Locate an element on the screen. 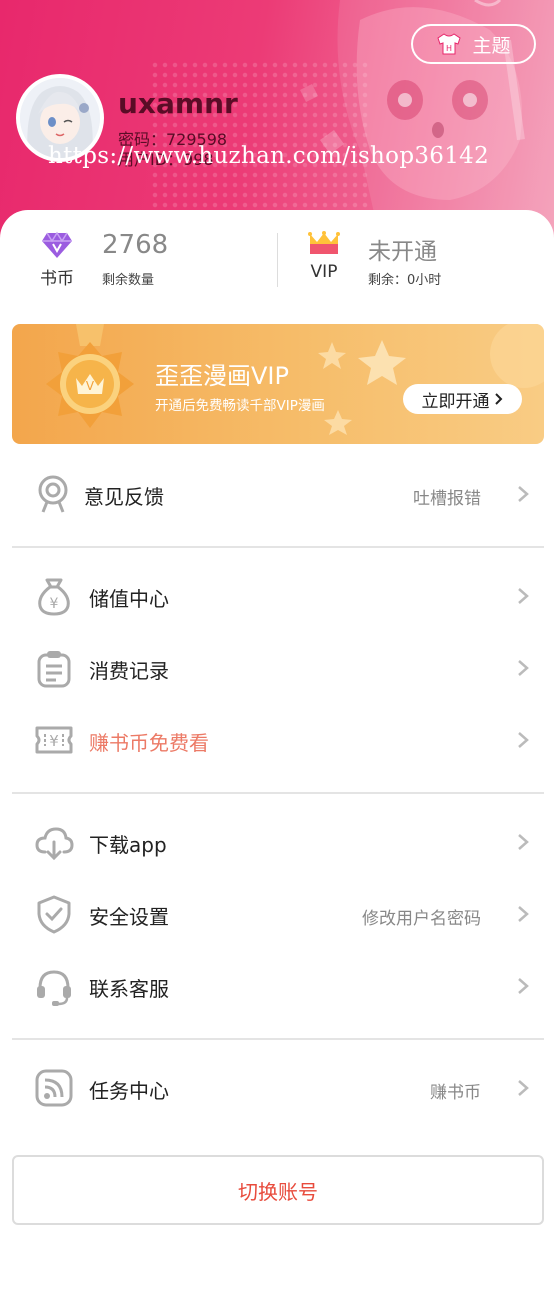 The image size is (554, 1300). vip-banner: V 歪歪漫画VIP 开通后免费畅读千部VIP漫画 立即开通 is located at coordinates (278, 384).